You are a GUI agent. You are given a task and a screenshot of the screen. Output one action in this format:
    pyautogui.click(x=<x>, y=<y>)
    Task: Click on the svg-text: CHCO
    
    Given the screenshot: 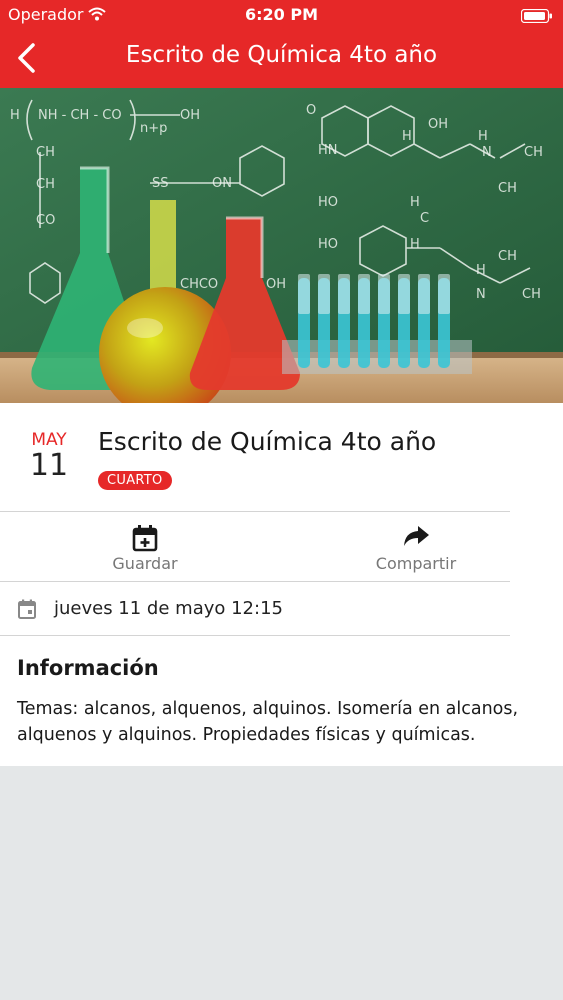 What is the action you would take?
    pyautogui.click(x=199, y=284)
    